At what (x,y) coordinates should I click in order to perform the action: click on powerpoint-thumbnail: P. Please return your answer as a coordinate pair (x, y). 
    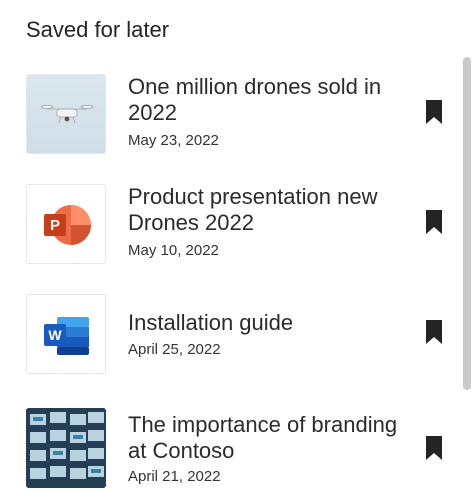
    Looking at the image, I should click on (66, 224).